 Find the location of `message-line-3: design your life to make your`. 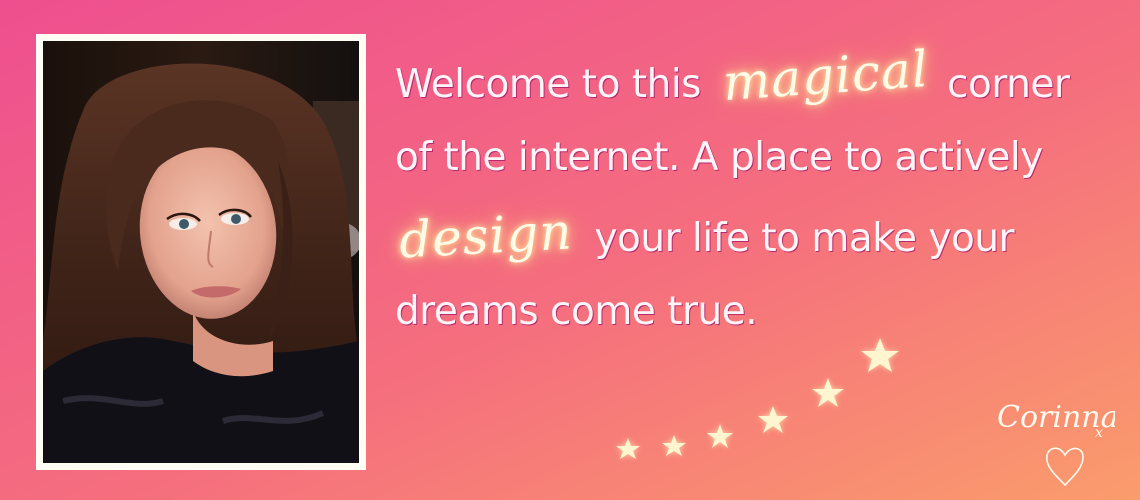

message-line-3: design your life to make your is located at coordinates (760, 234).